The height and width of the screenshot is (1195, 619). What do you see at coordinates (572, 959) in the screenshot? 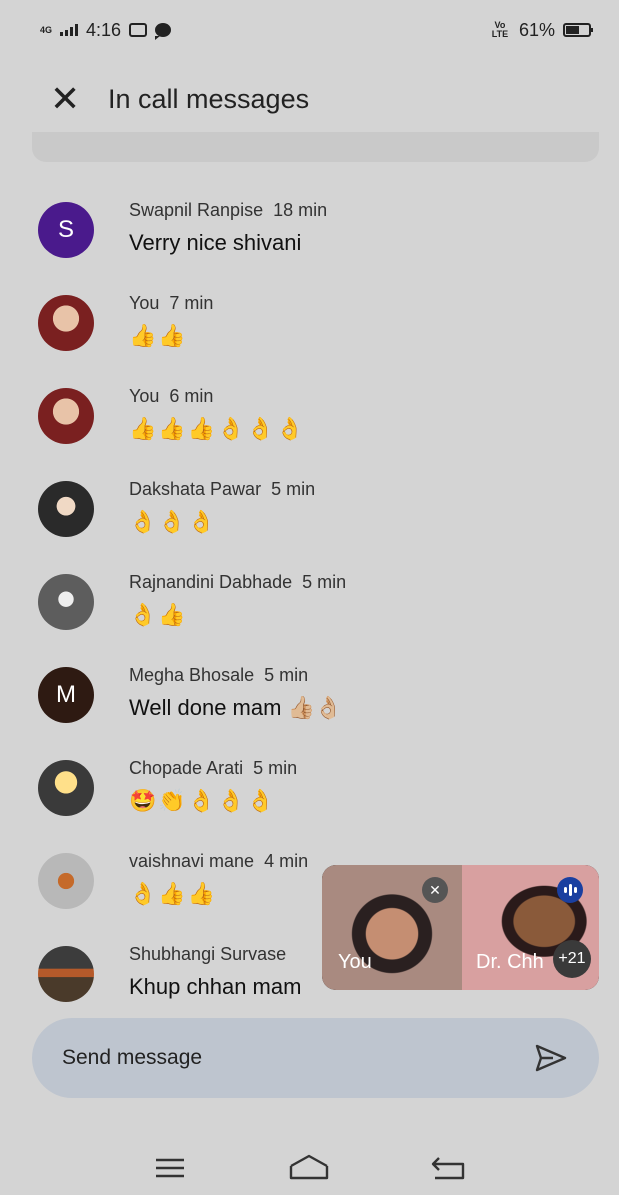
I see `more-participants-badge: +21` at bounding box center [572, 959].